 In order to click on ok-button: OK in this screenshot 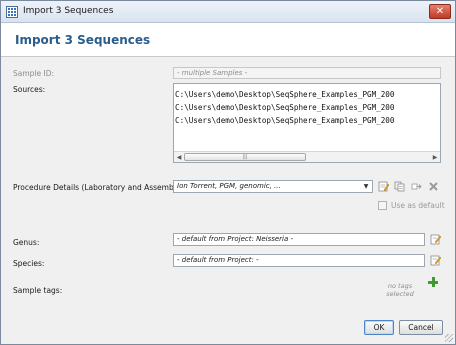, I will do `click(379, 327)`.